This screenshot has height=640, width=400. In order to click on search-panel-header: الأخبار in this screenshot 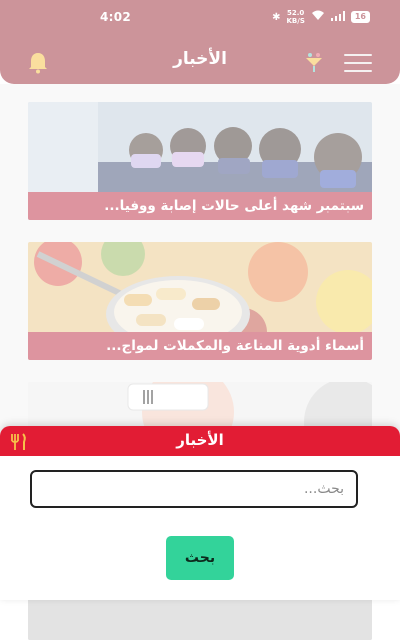, I will do `click(200, 441)`.